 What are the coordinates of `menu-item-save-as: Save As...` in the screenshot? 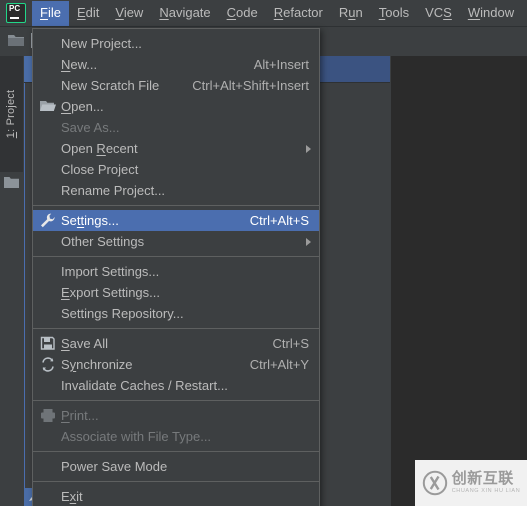 It's located at (176, 127).